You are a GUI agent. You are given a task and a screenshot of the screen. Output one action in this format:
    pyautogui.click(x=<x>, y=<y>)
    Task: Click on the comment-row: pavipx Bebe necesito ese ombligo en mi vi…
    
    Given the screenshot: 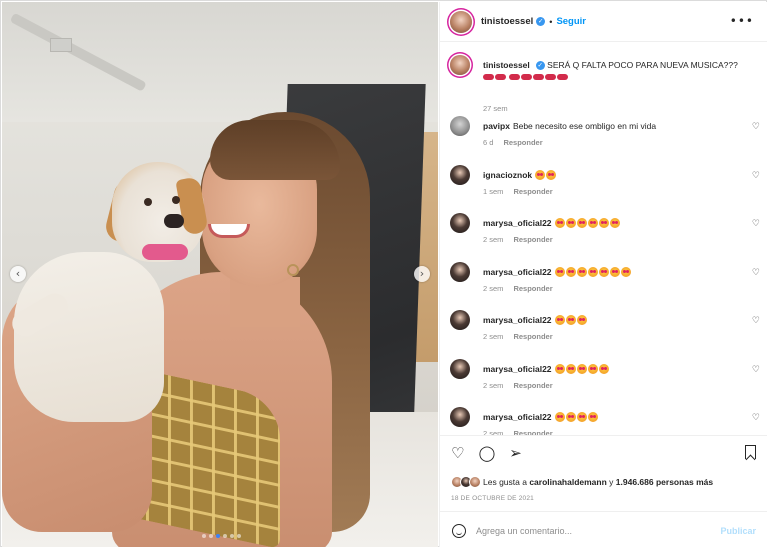 What is the action you would take?
    pyautogui.click(x=605, y=136)
    